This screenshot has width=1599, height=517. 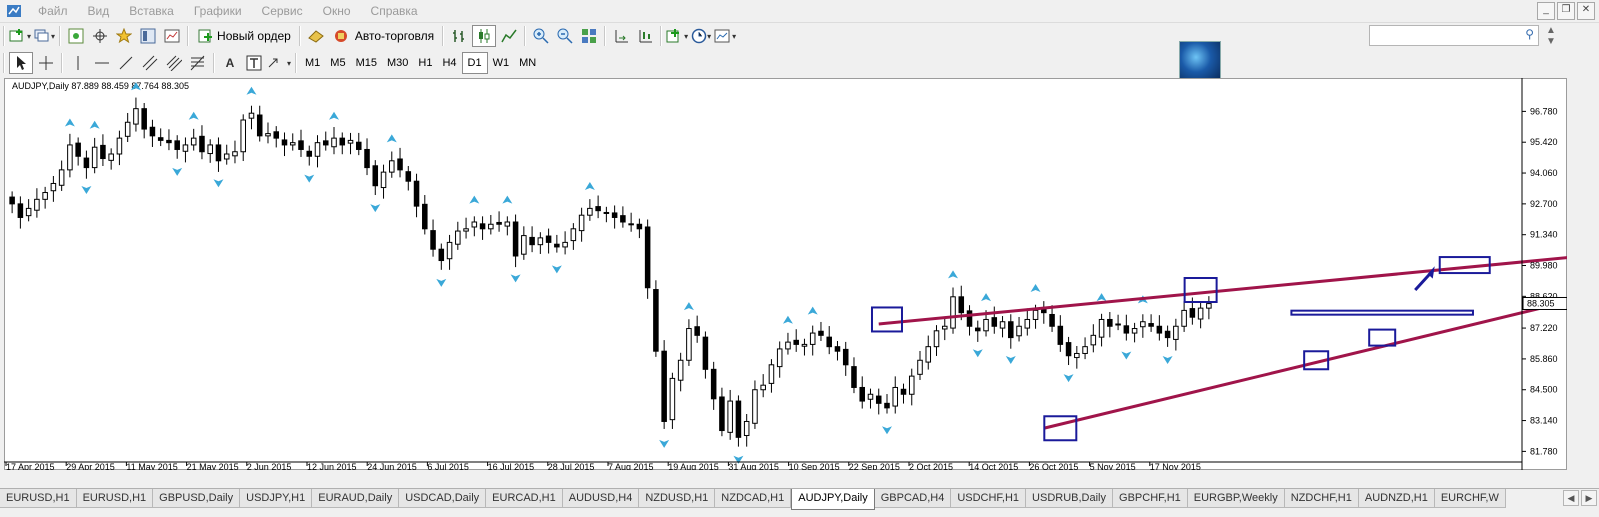 What do you see at coordinates (337, 11) in the screenshot?
I see `menu-window: Окно` at bounding box center [337, 11].